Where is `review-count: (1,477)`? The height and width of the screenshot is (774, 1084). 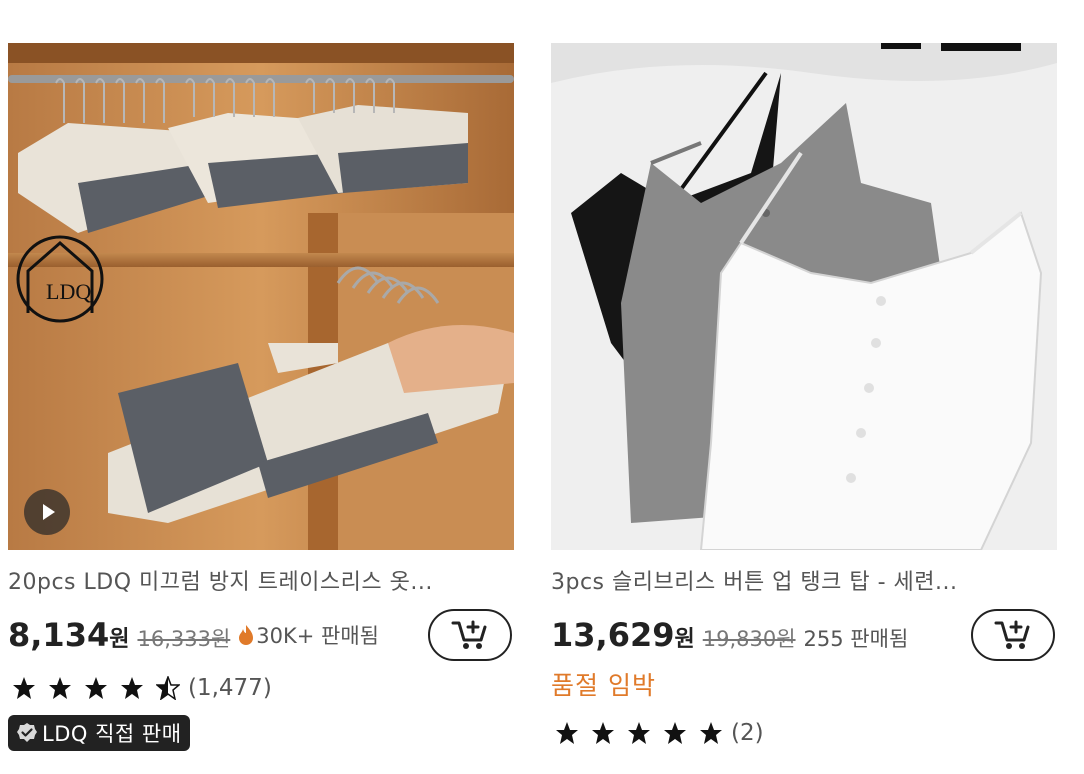
review-count: (1,477) is located at coordinates (230, 688).